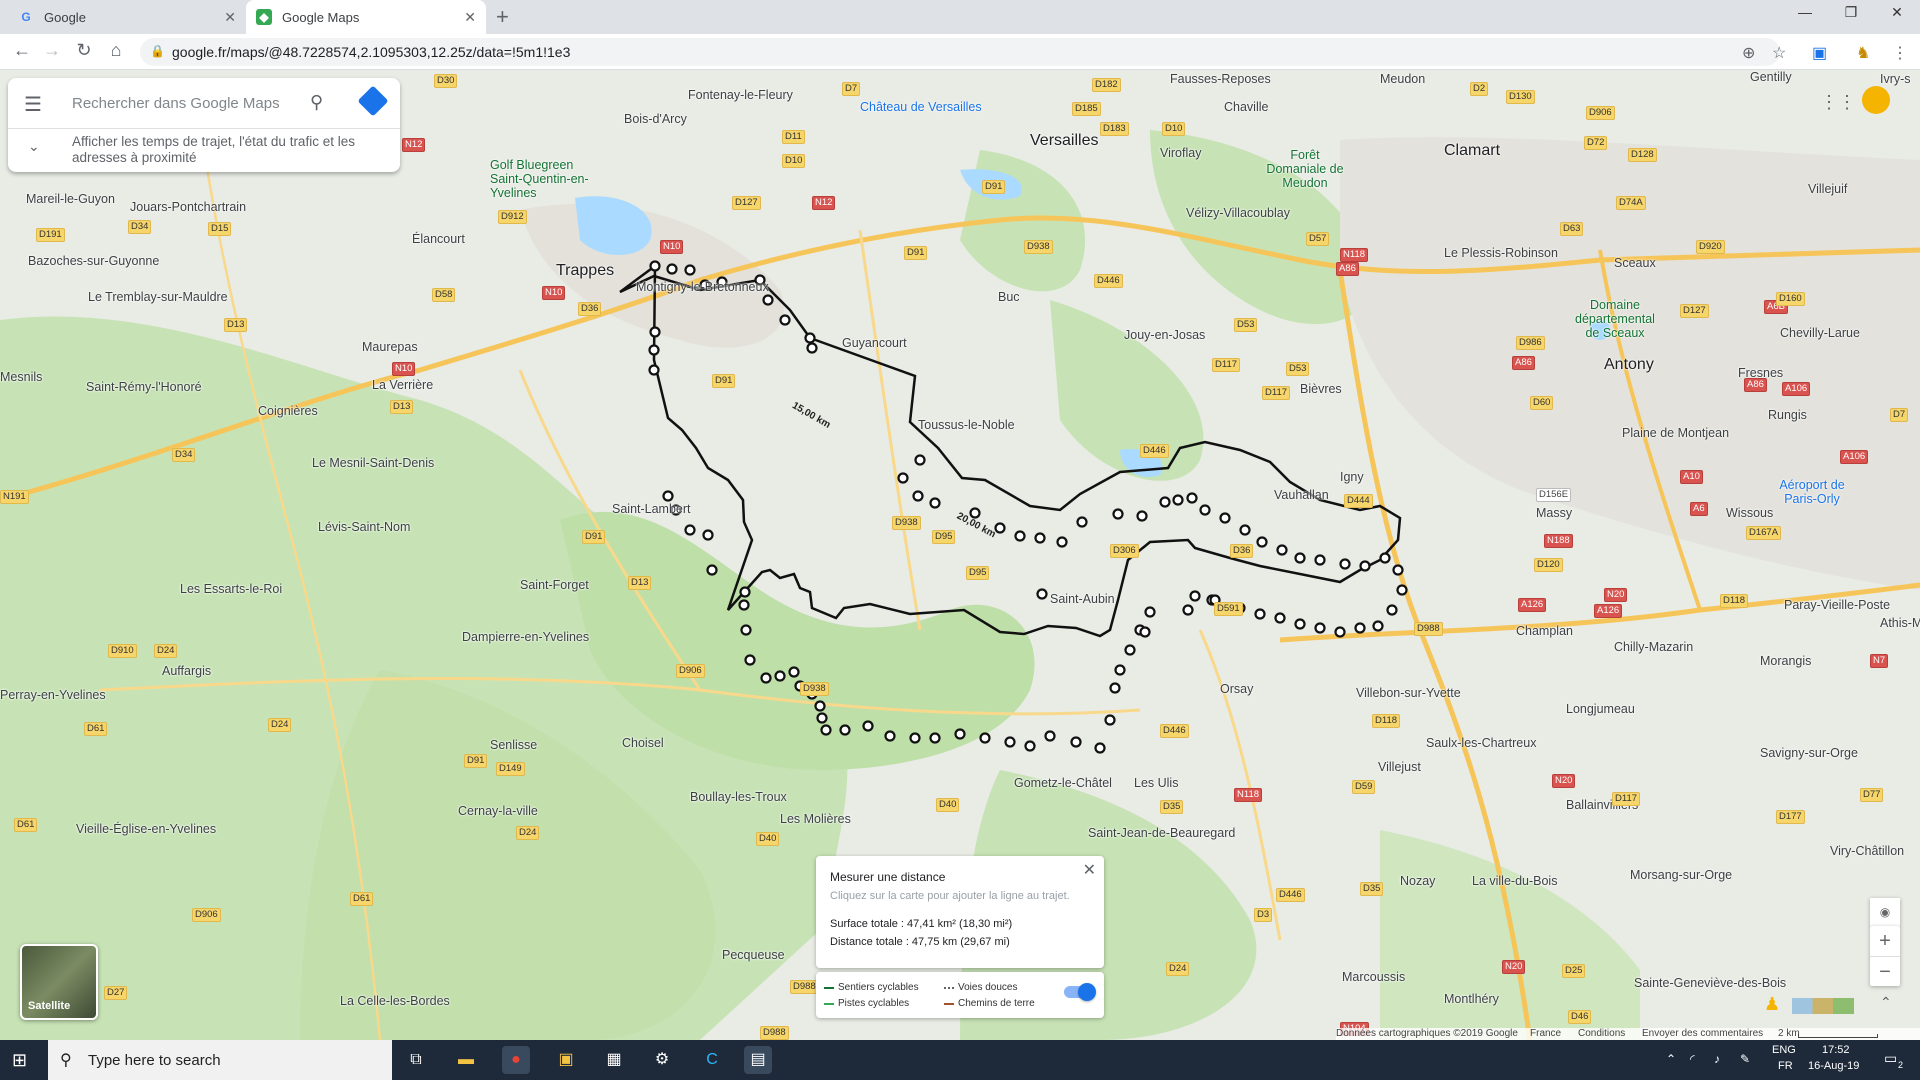  What do you see at coordinates (1900, 53) in the screenshot?
I see `menu-dots-icon: ⋮` at bounding box center [1900, 53].